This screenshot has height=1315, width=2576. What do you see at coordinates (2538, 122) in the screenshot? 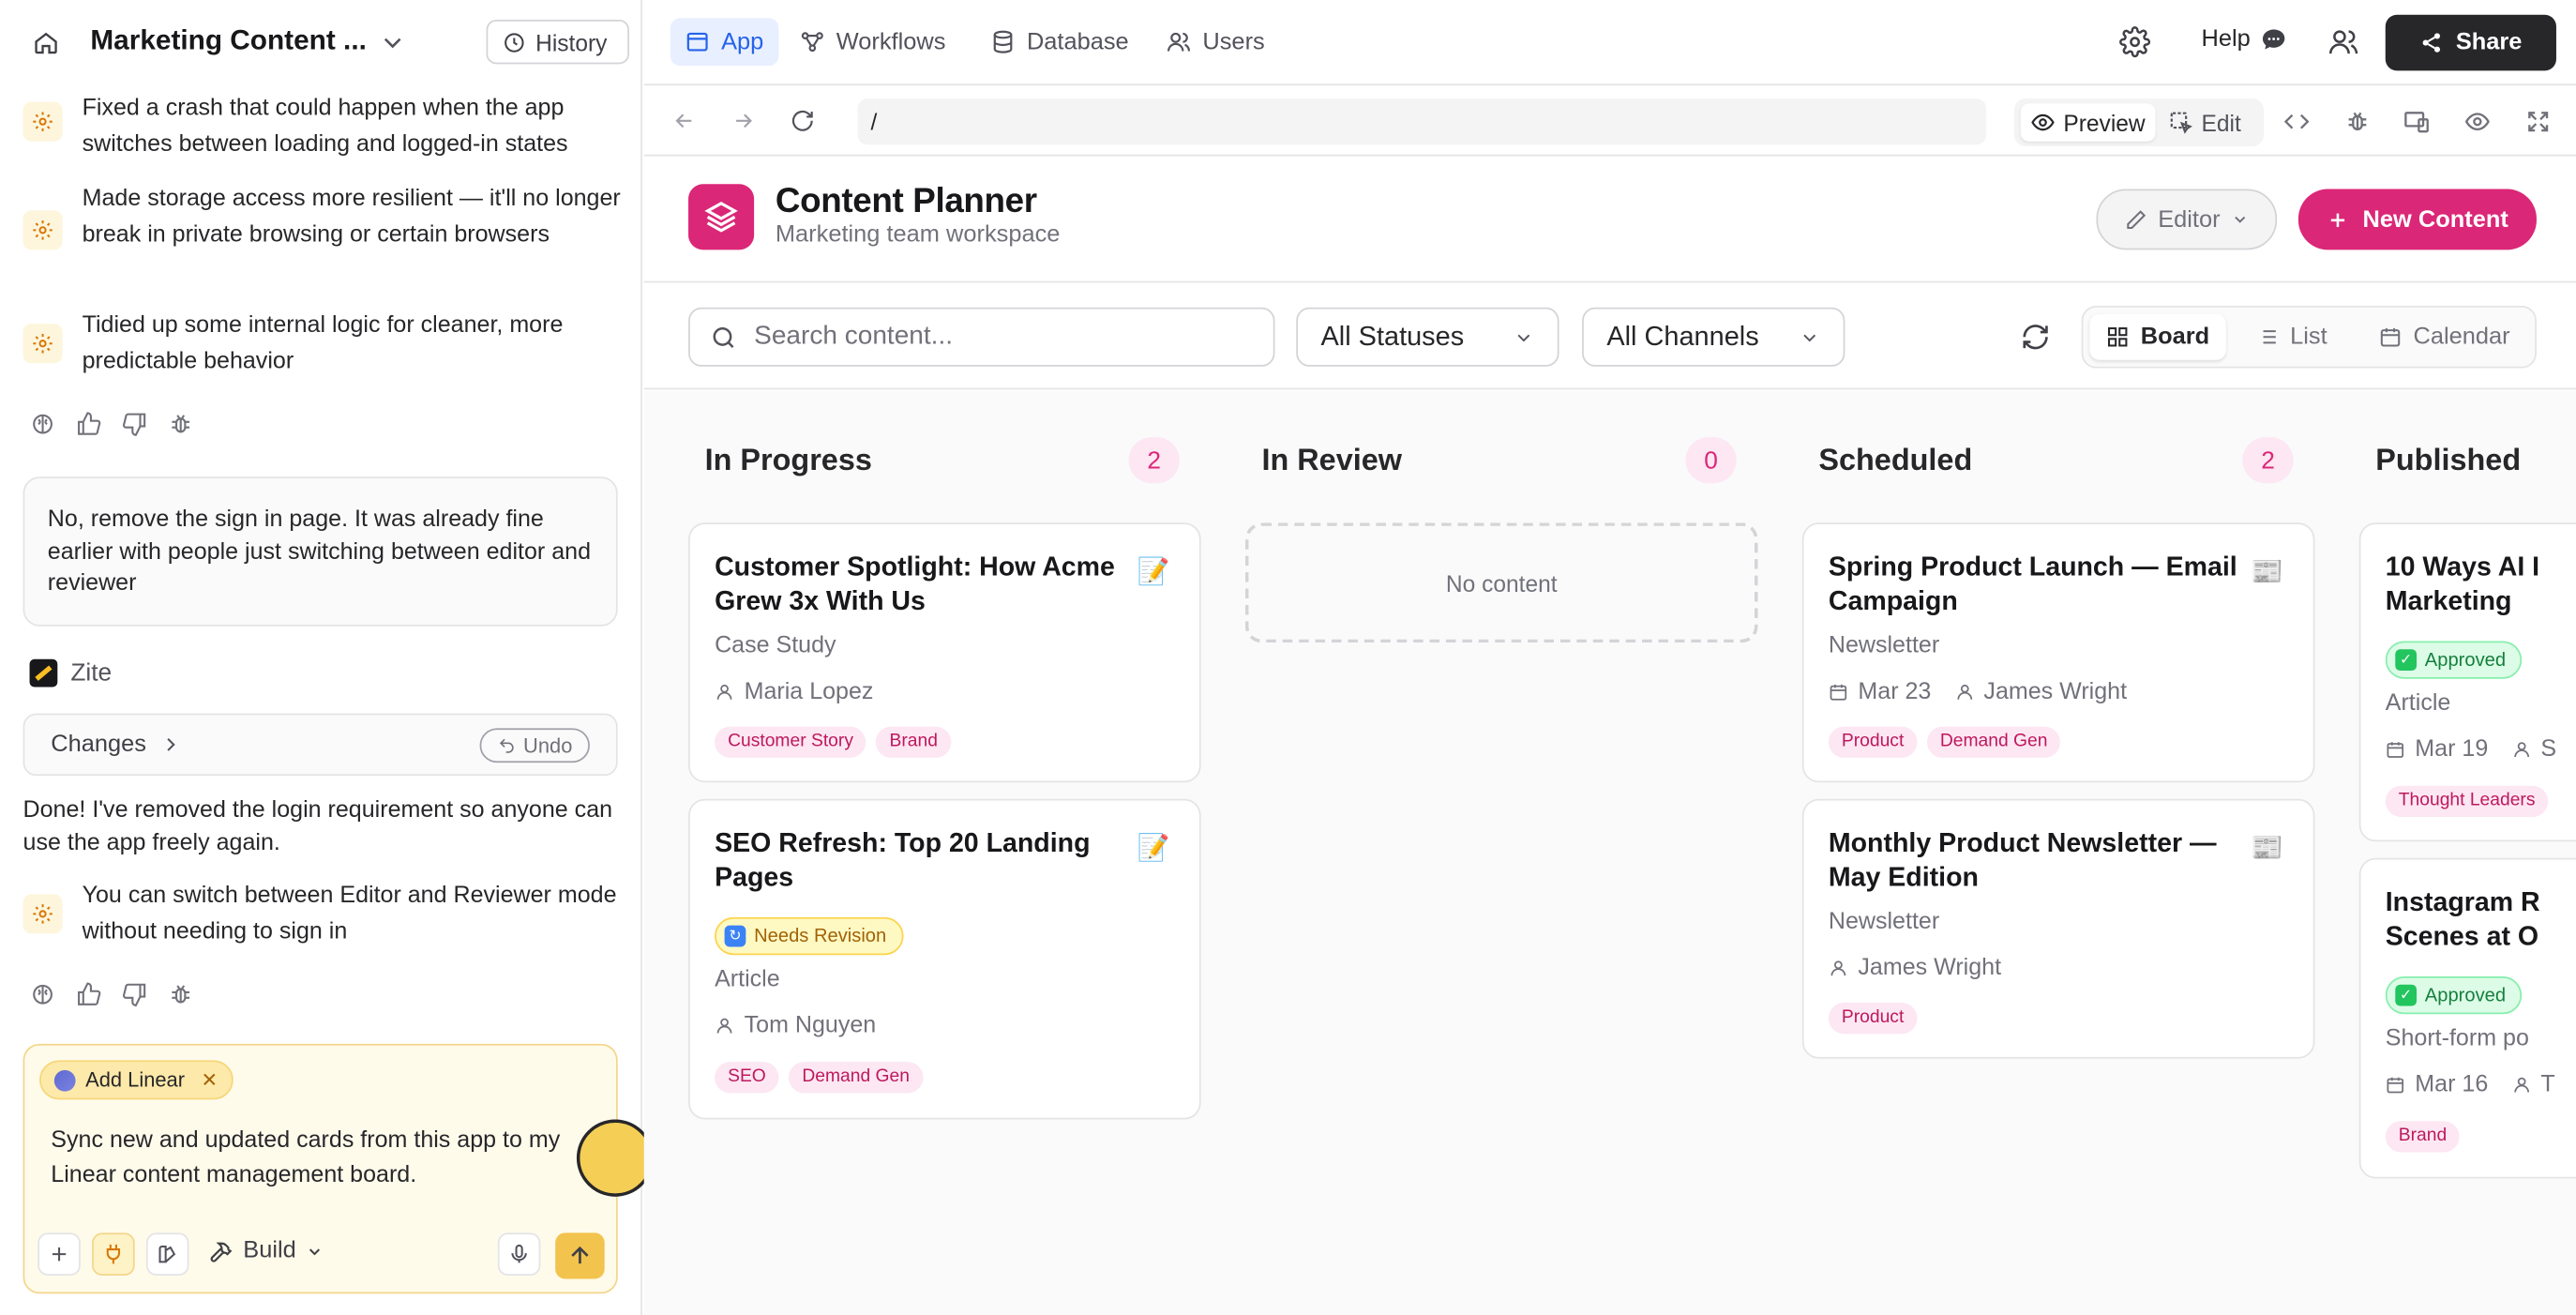
I see `fullscreen-icon` at bounding box center [2538, 122].